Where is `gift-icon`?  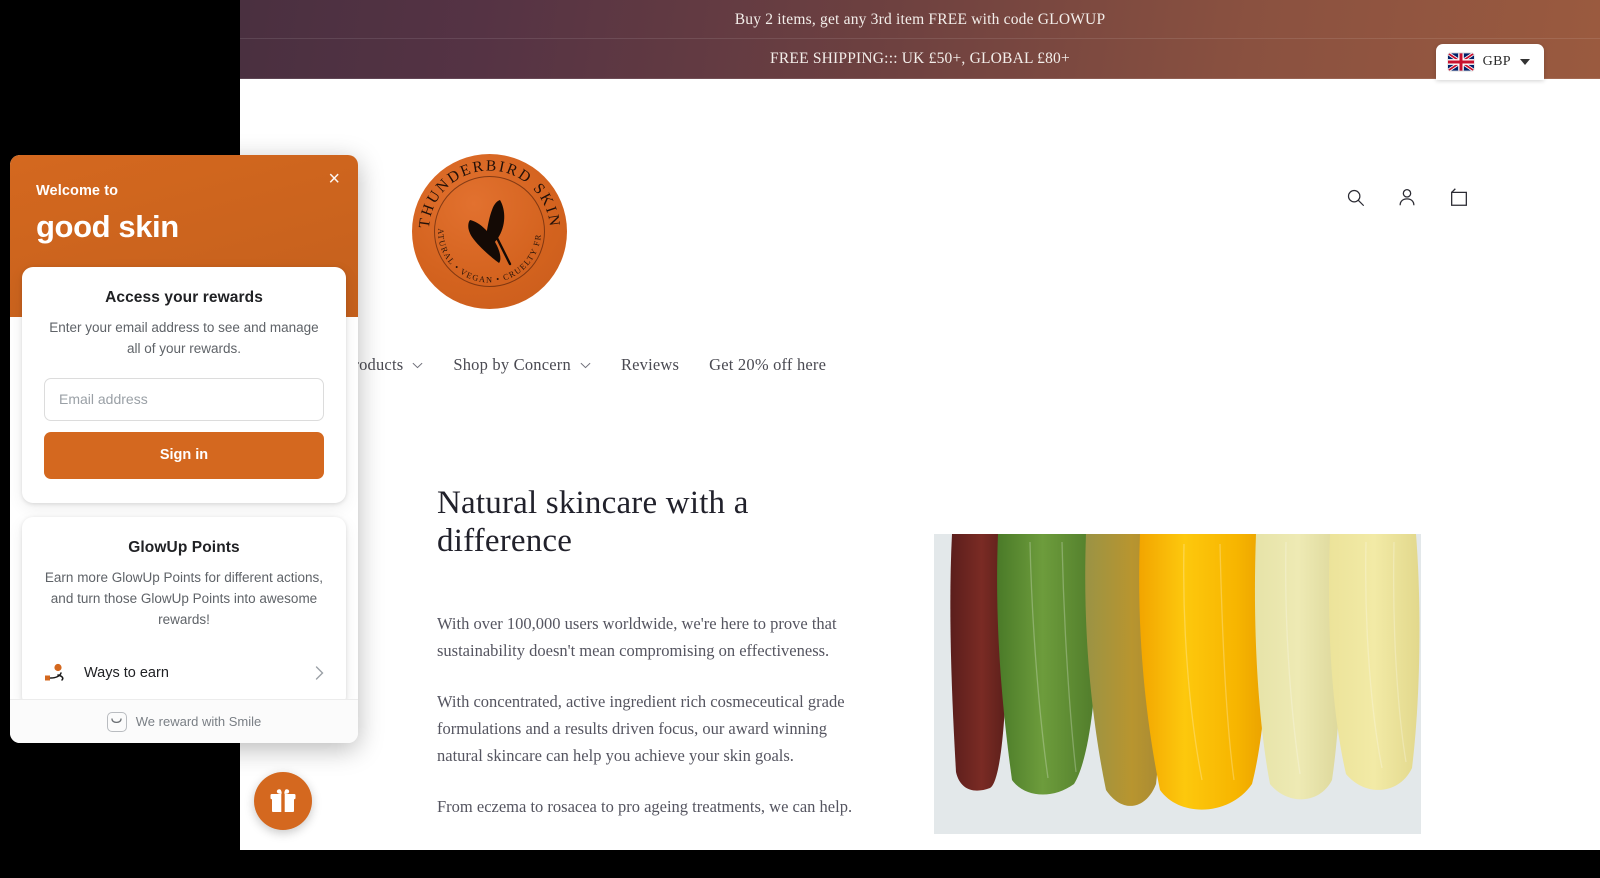
gift-icon is located at coordinates (283, 801).